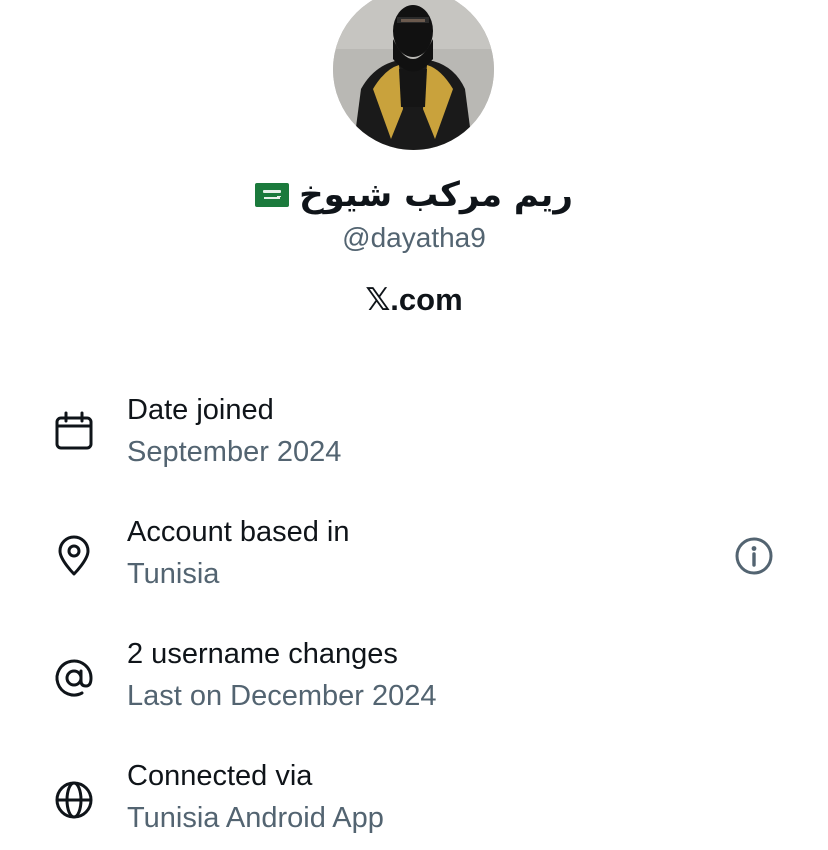 The height and width of the screenshot is (850, 828). I want to click on detail-row-connected-via: Connected via Tunisia Android App, so click(414, 805).